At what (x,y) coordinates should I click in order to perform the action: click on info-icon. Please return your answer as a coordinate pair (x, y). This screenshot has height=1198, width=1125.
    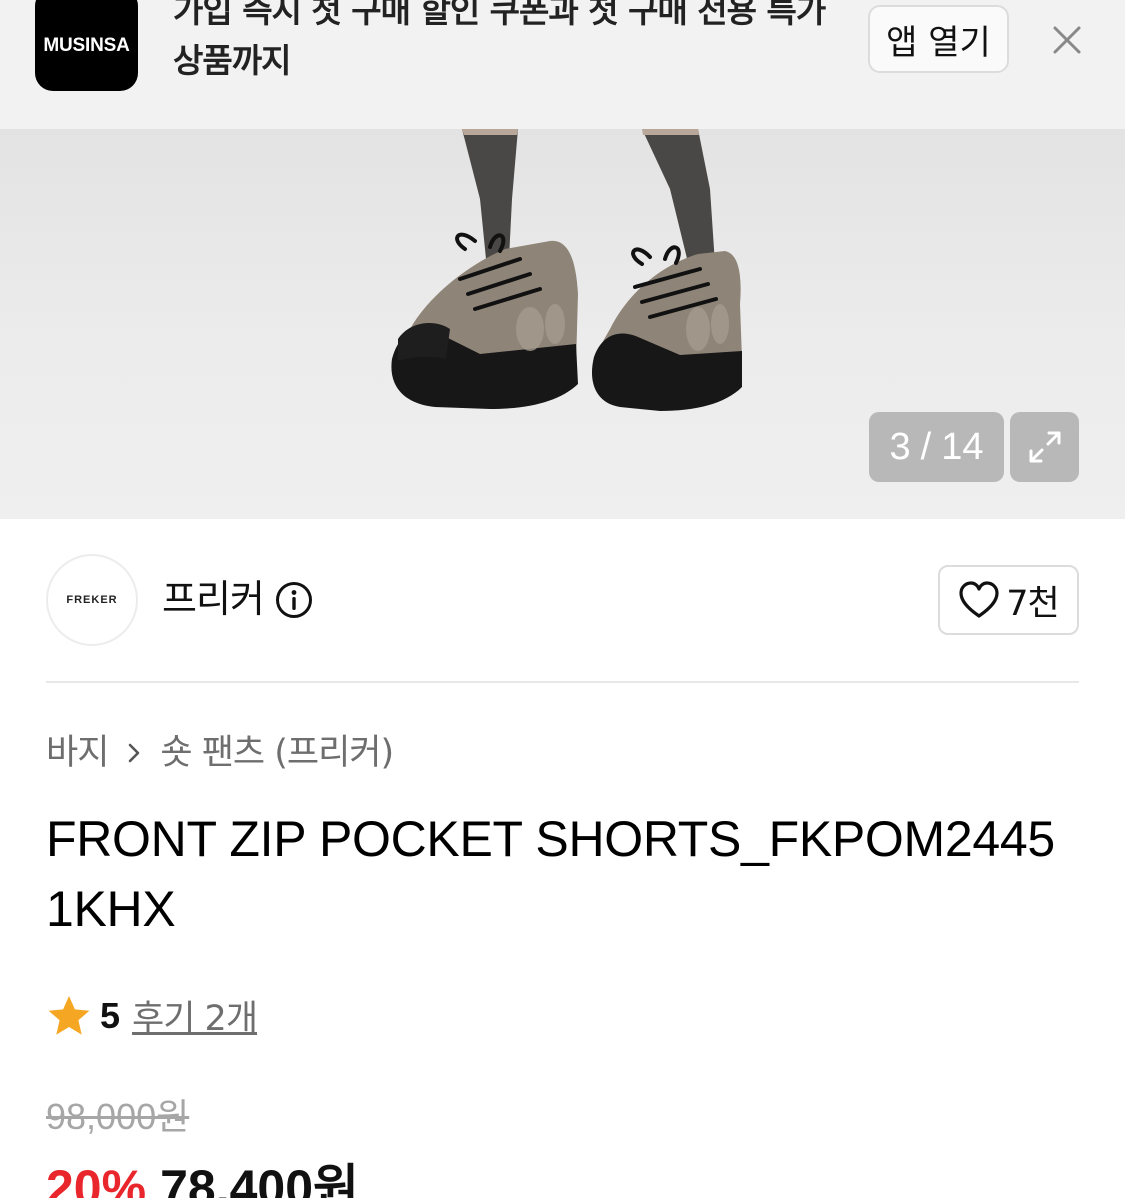
    Looking at the image, I should click on (294, 600).